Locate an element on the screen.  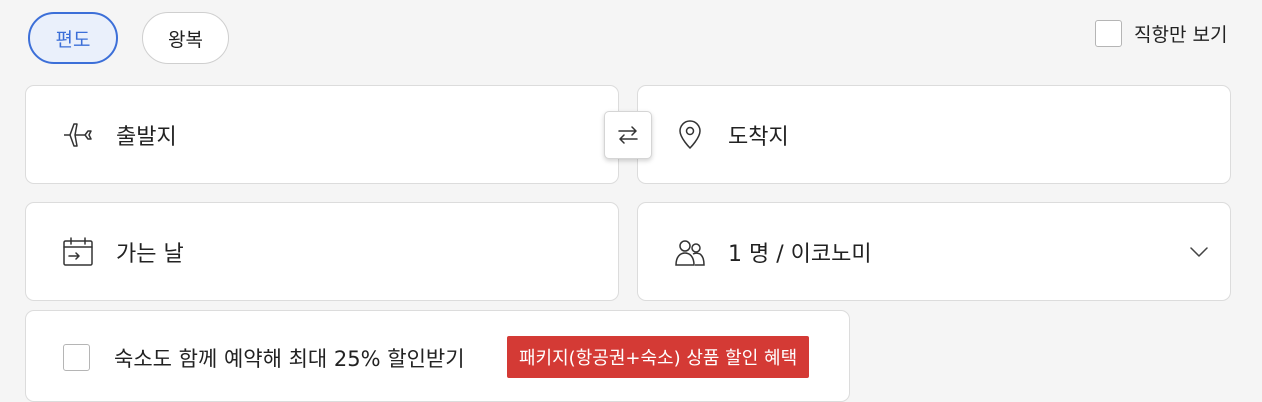
package-discount-badge: 패키지(항공권+숙소) 상품 할인 혜택 is located at coordinates (658, 357).